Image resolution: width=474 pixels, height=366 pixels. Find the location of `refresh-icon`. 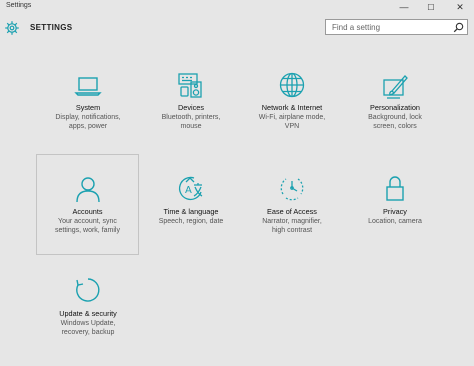

refresh-icon is located at coordinates (88, 290).